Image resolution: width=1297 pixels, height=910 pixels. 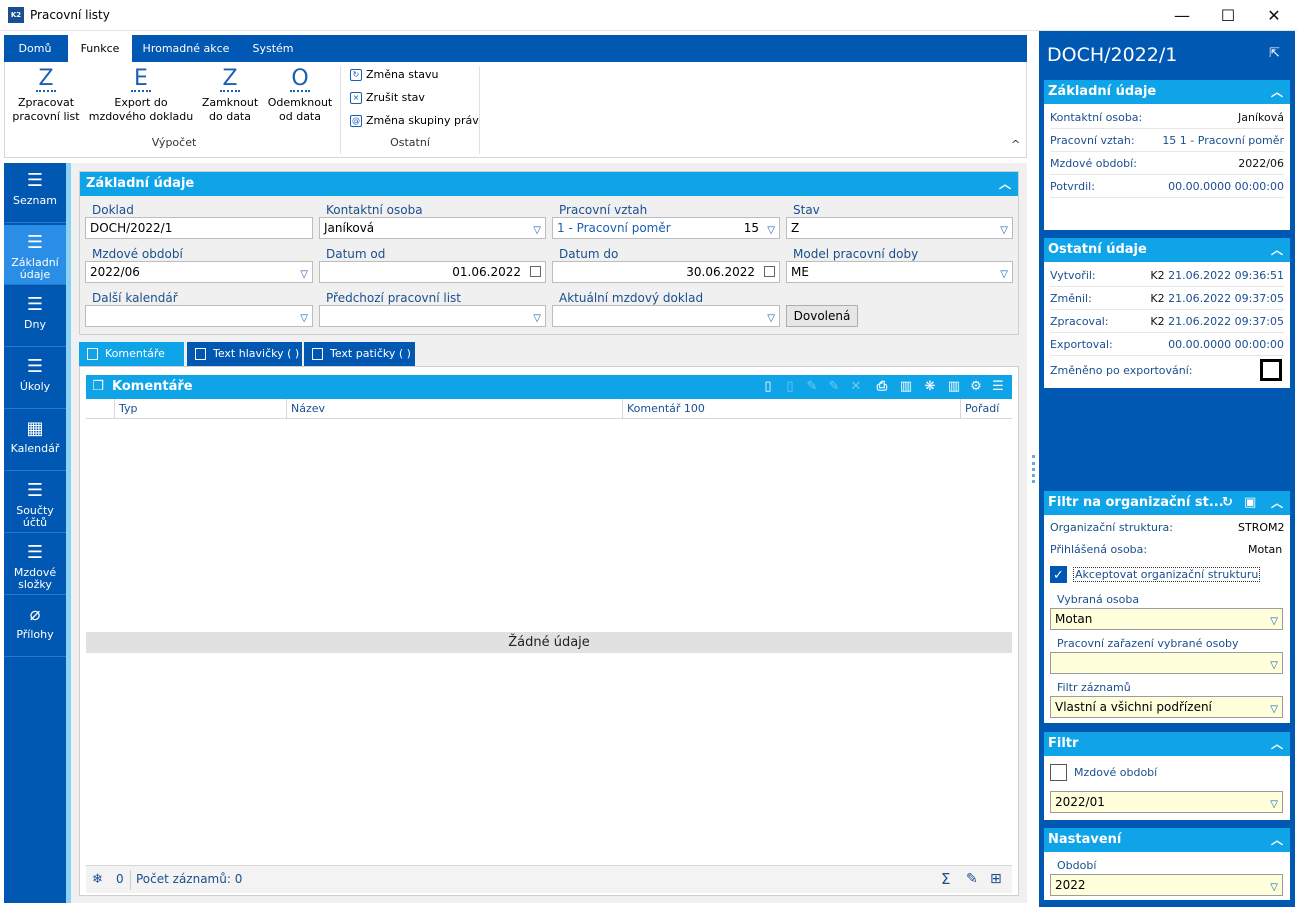 I want to click on gear-icon: ⚙, so click(x=976, y=387).